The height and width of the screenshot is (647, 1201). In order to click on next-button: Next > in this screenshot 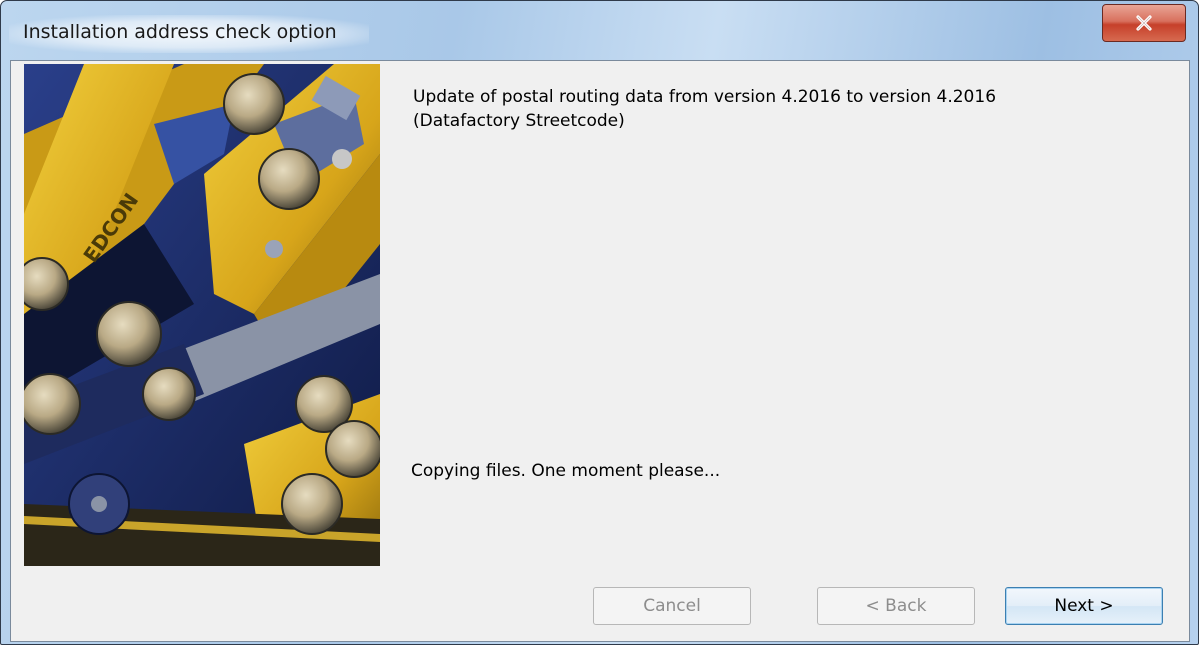, I will do `click(1084, 606)`.